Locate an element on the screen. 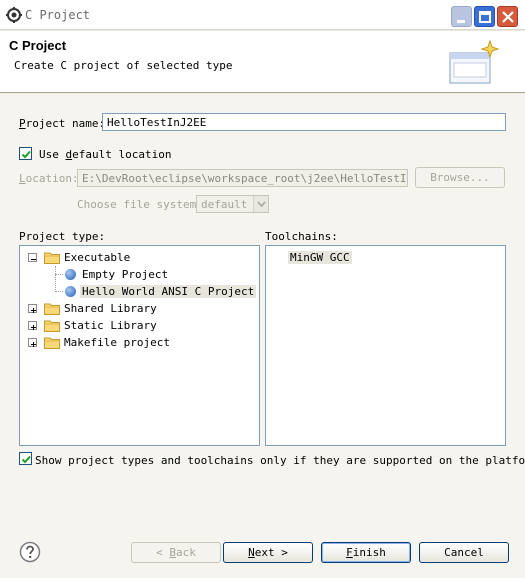 The height and width of the screenshot is (578, 525). maximize-icon is located at coordinates (485, 17).